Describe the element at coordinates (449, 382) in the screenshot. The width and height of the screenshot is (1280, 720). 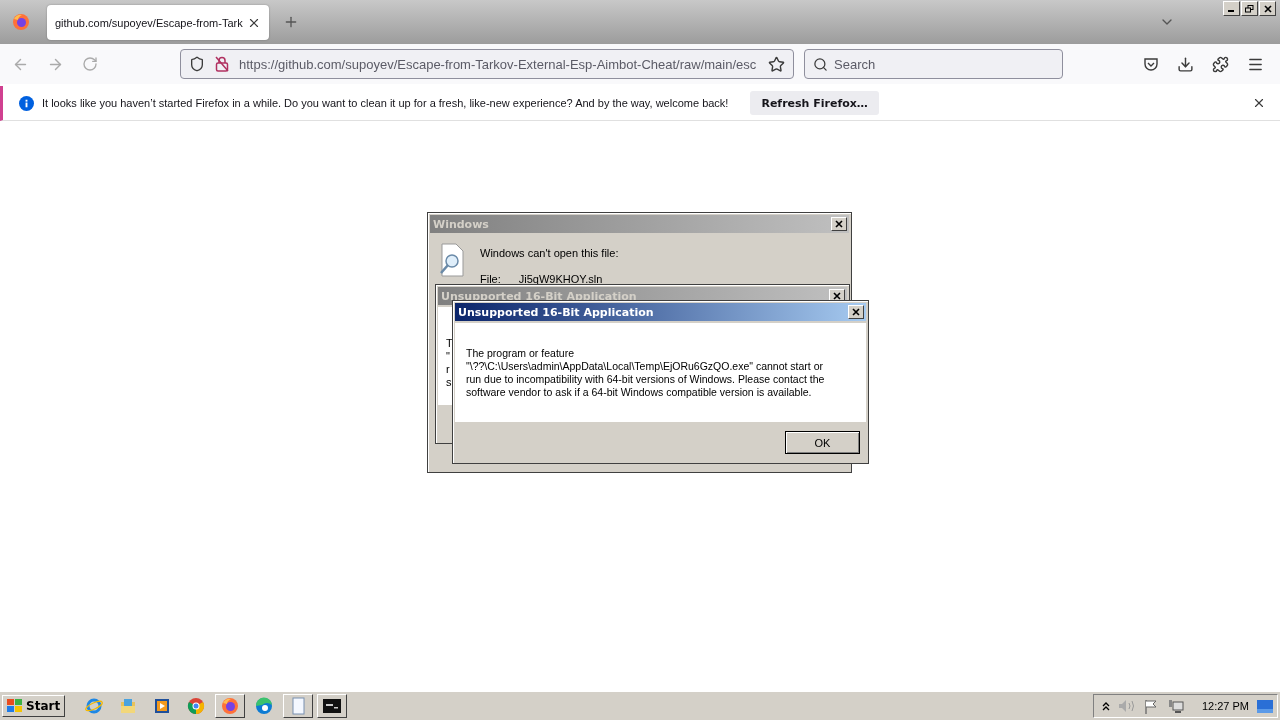
I see `message-fragment: s` at that location.